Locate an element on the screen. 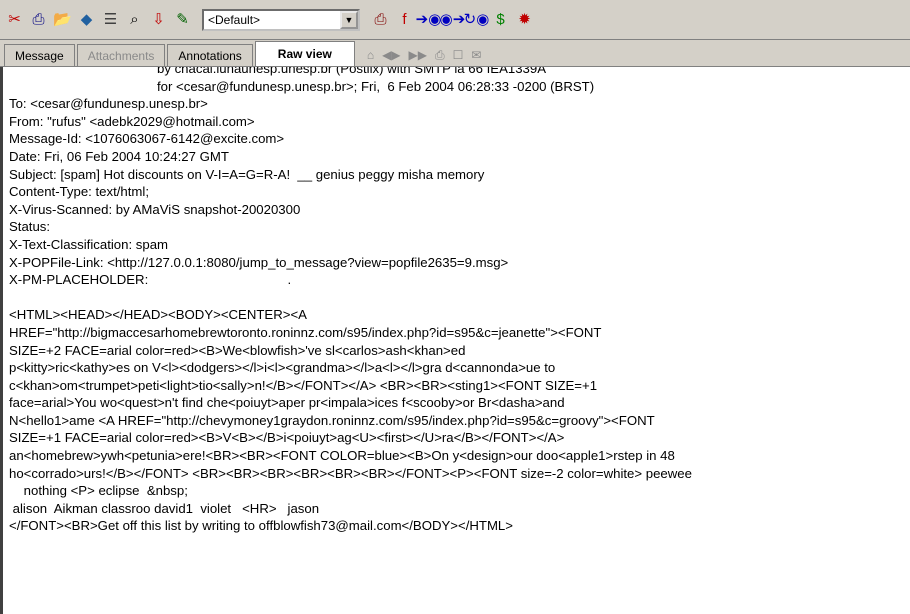 Image resolution: width=910 pixels, height=614 pixels. book-icon: ◆ is located at coordinates (86, 19).